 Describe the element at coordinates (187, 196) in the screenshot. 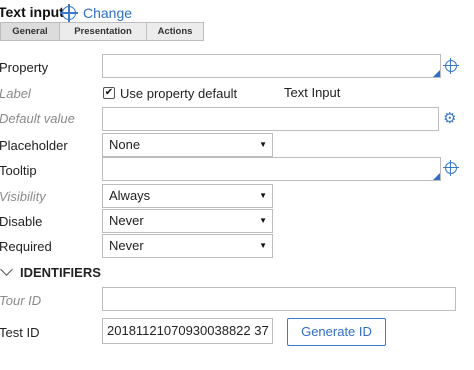

I see `visibility-select: Always ▼` at that location.